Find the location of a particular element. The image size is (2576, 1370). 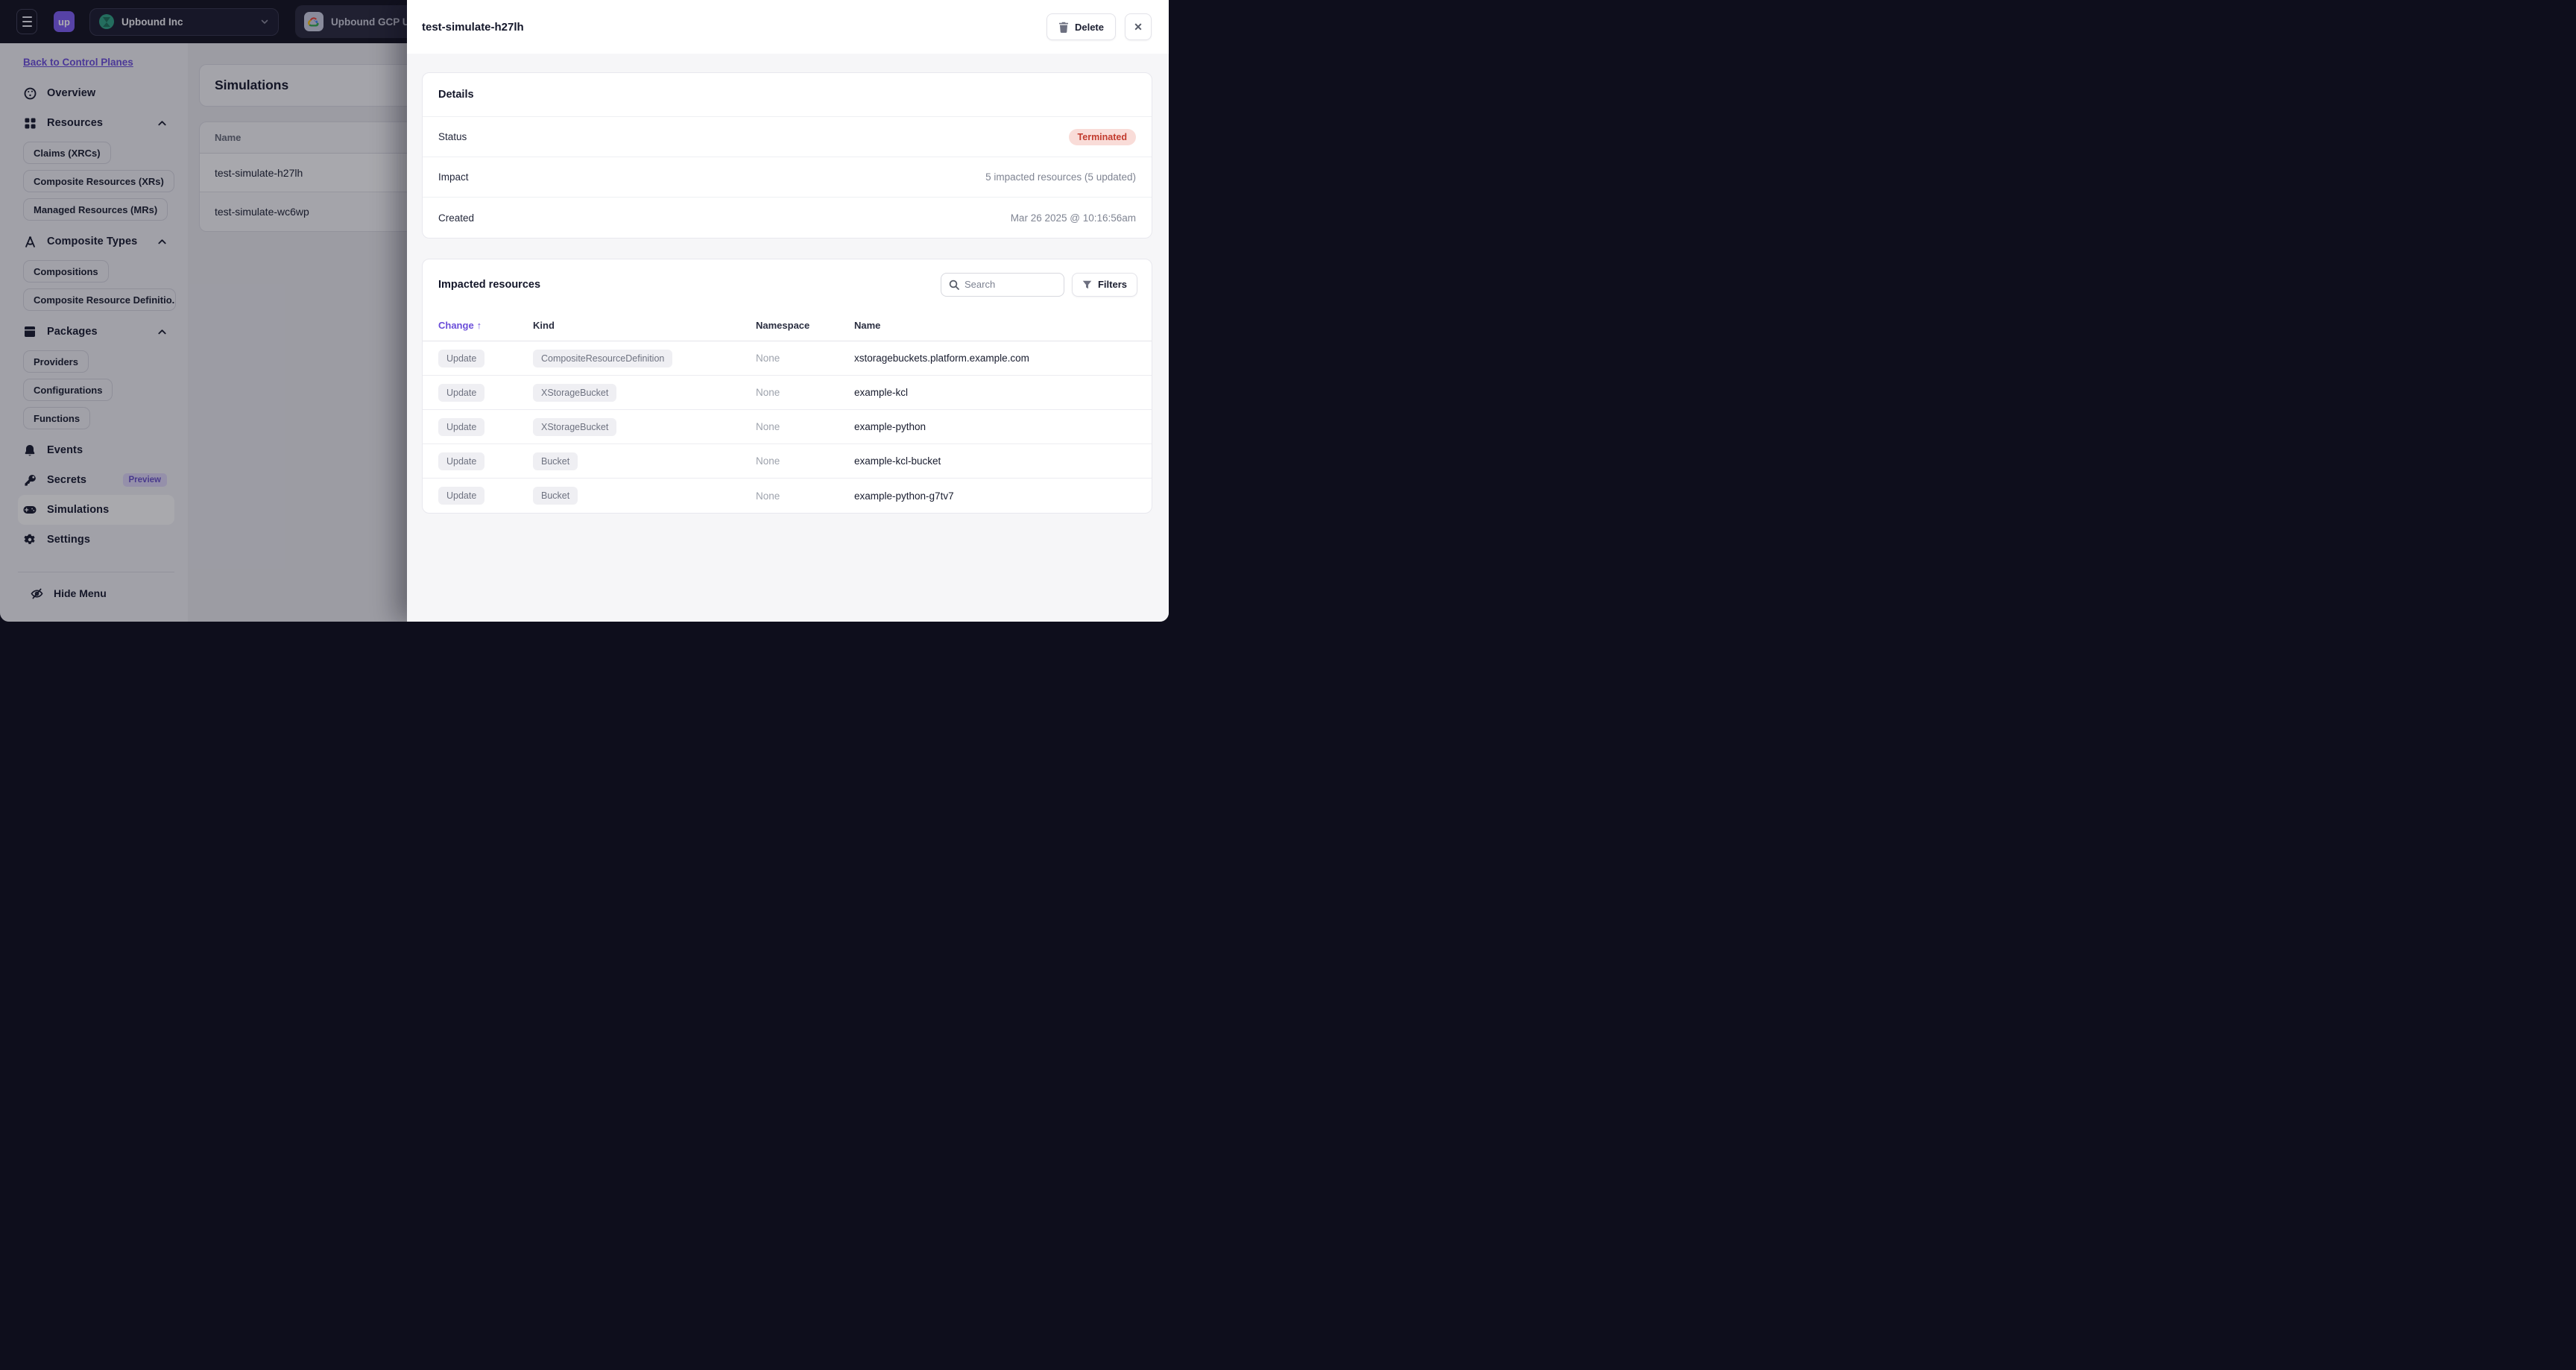

filter-funnel-icon is located at coordinates (1087, 284).